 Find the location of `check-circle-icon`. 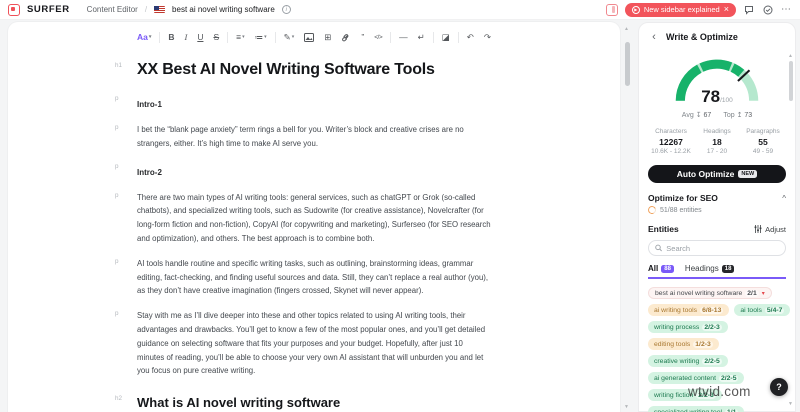

check-circle-icon is located at coordinates (768, 10).